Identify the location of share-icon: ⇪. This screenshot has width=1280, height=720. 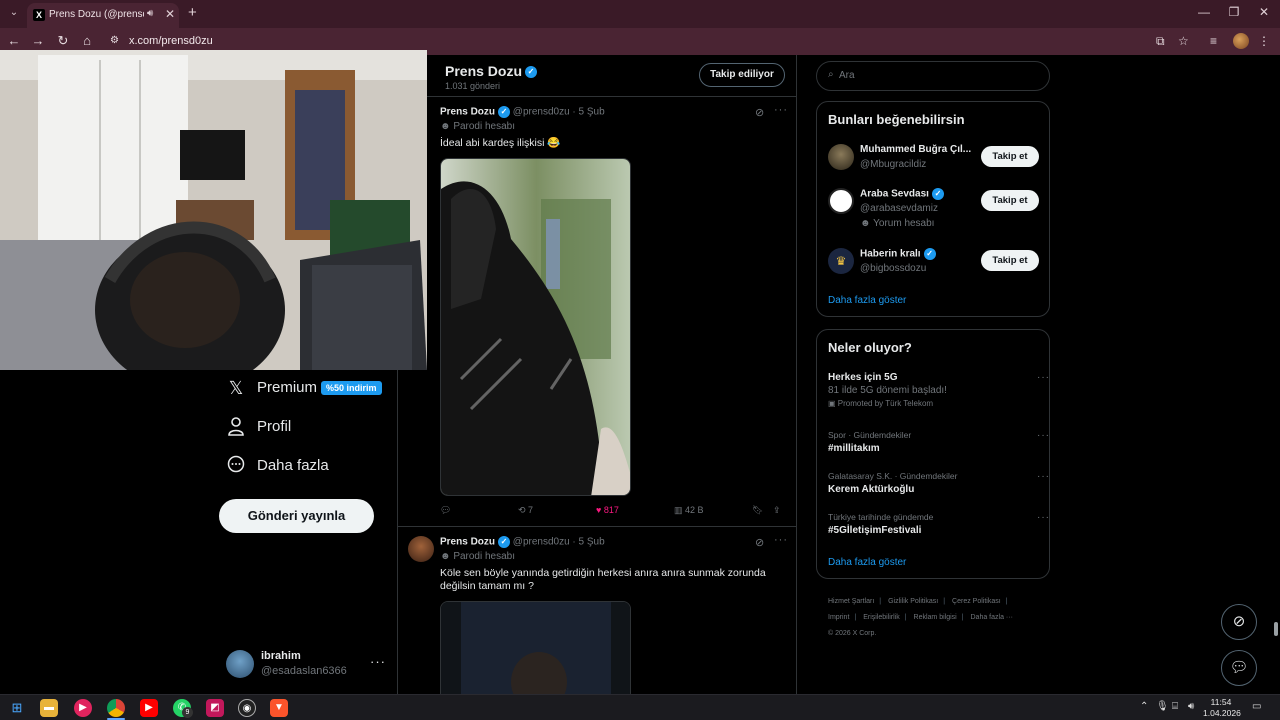
(777, 510).